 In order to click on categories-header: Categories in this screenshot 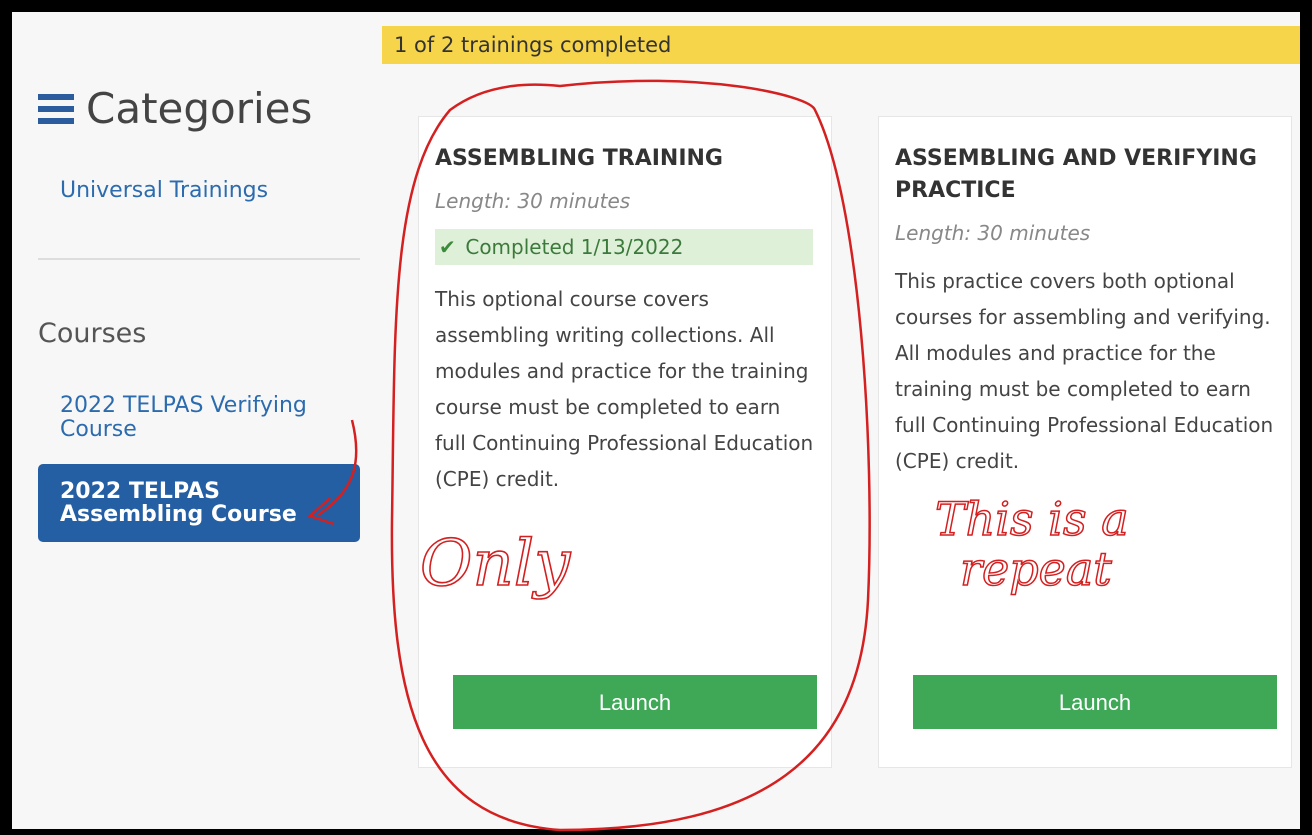, I will do `click(175, 108)`.